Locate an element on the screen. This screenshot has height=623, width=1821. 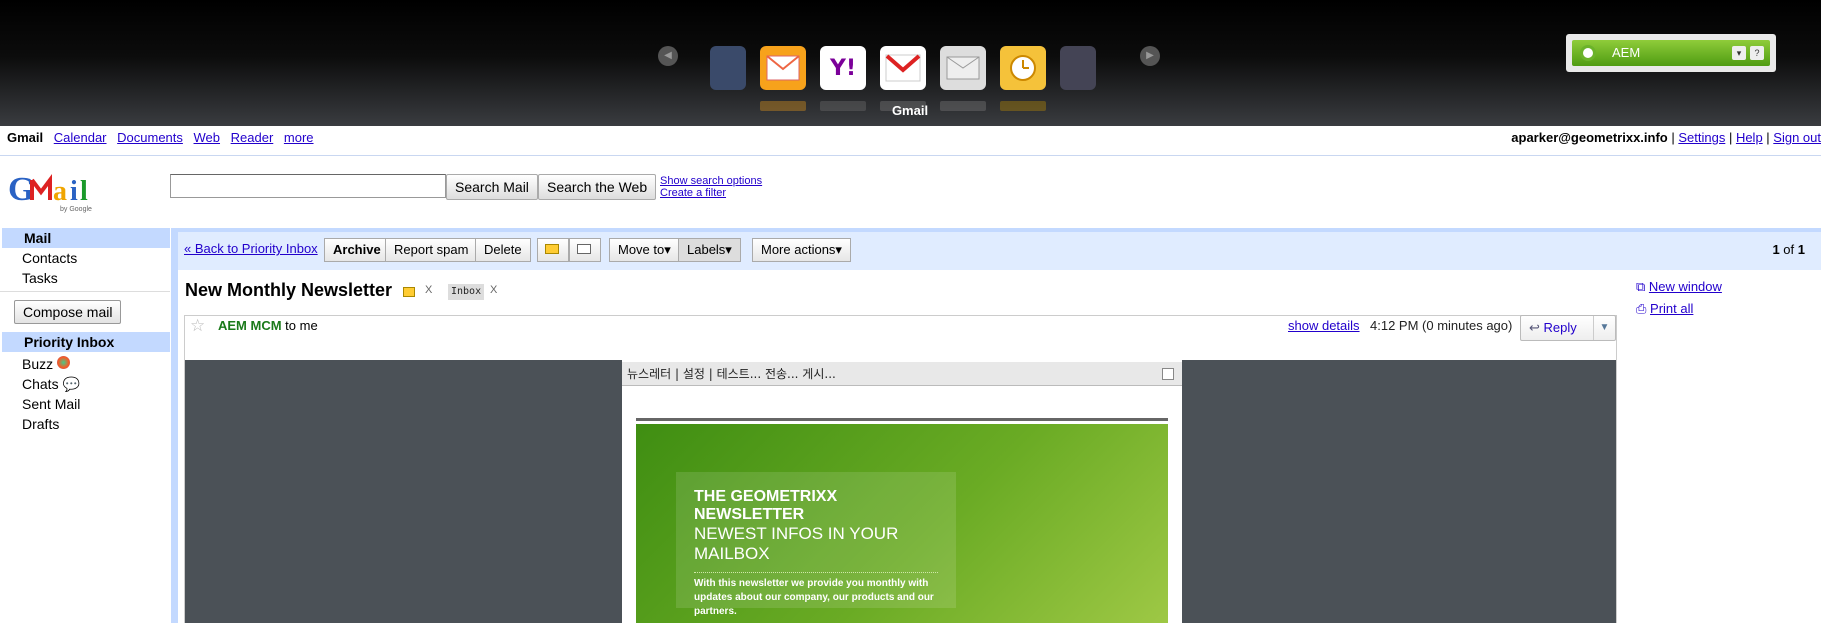
reply-dropdown-icon: ▼ is located at coordinates (1604, 328).